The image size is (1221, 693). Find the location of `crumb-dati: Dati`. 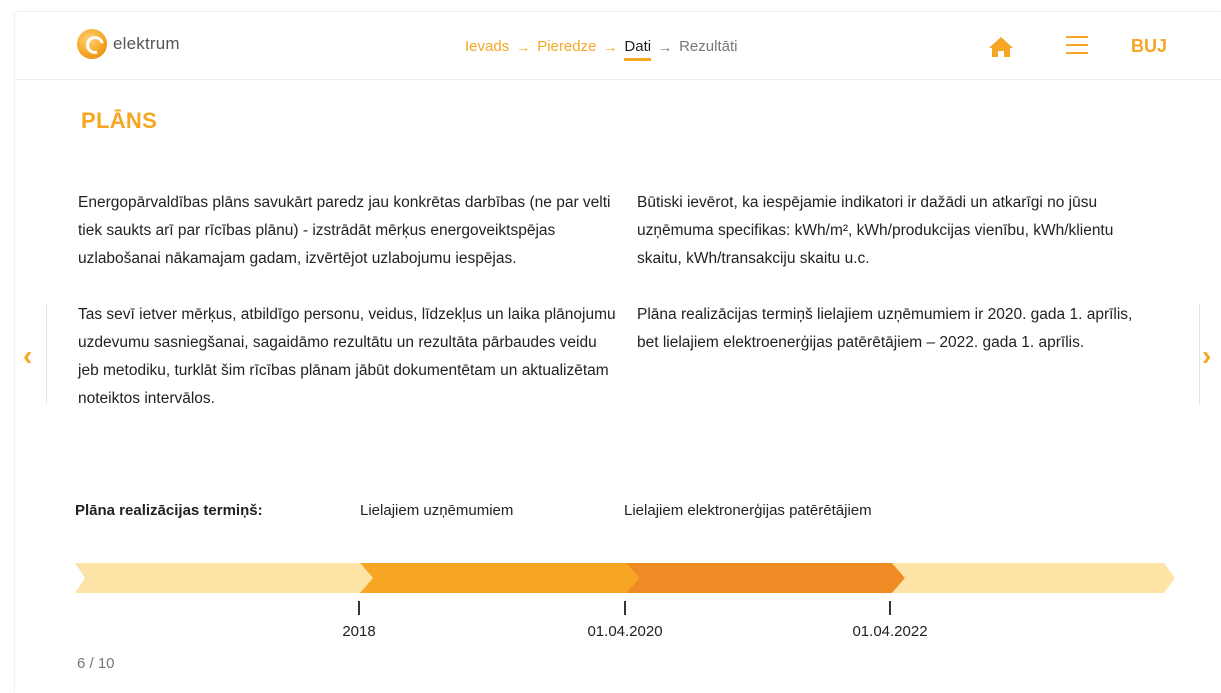

crumb-dati: Dati is located at coordinates (637, 49).